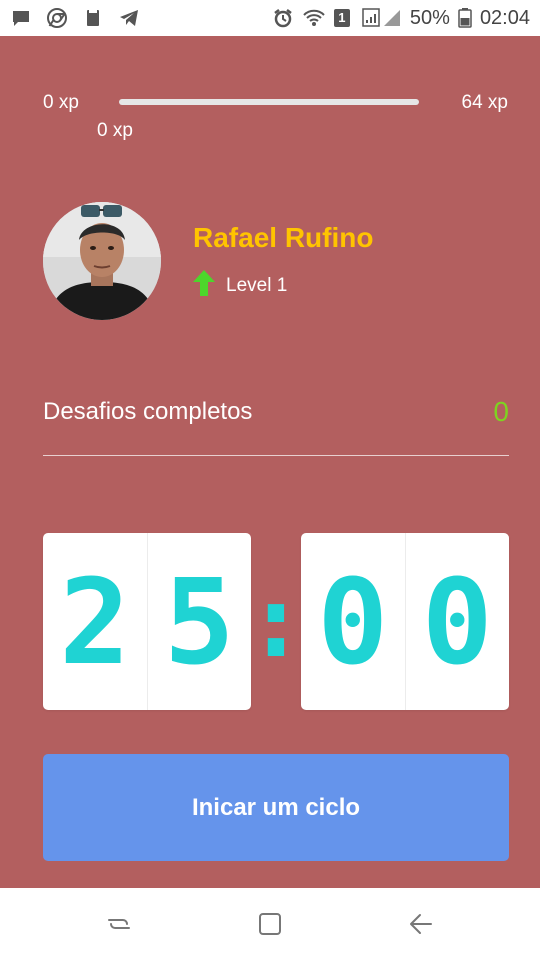 The image size is (540, 960). Describe the element at coordinates (484, 102) in the screenshot. I see `xp-max-label: 64 xp` at that location.